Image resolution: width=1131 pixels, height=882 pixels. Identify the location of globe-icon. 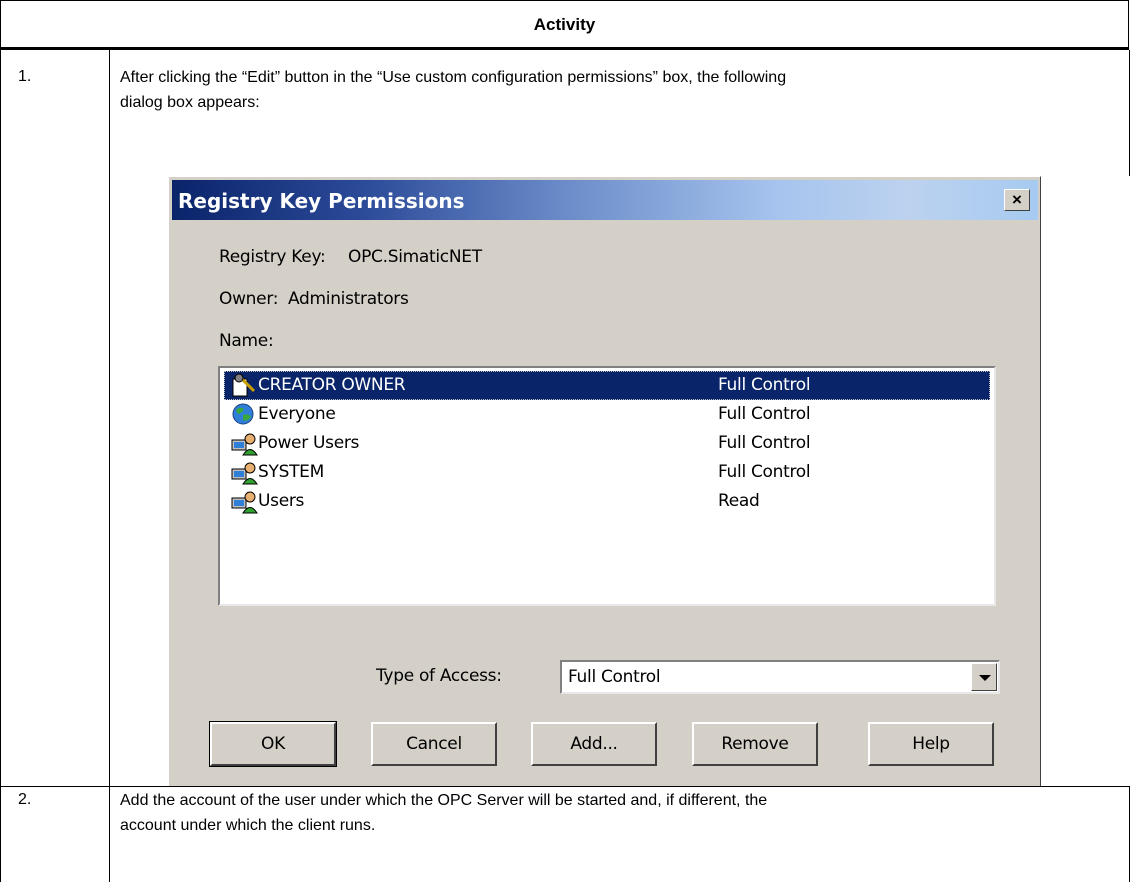
(244, 414).